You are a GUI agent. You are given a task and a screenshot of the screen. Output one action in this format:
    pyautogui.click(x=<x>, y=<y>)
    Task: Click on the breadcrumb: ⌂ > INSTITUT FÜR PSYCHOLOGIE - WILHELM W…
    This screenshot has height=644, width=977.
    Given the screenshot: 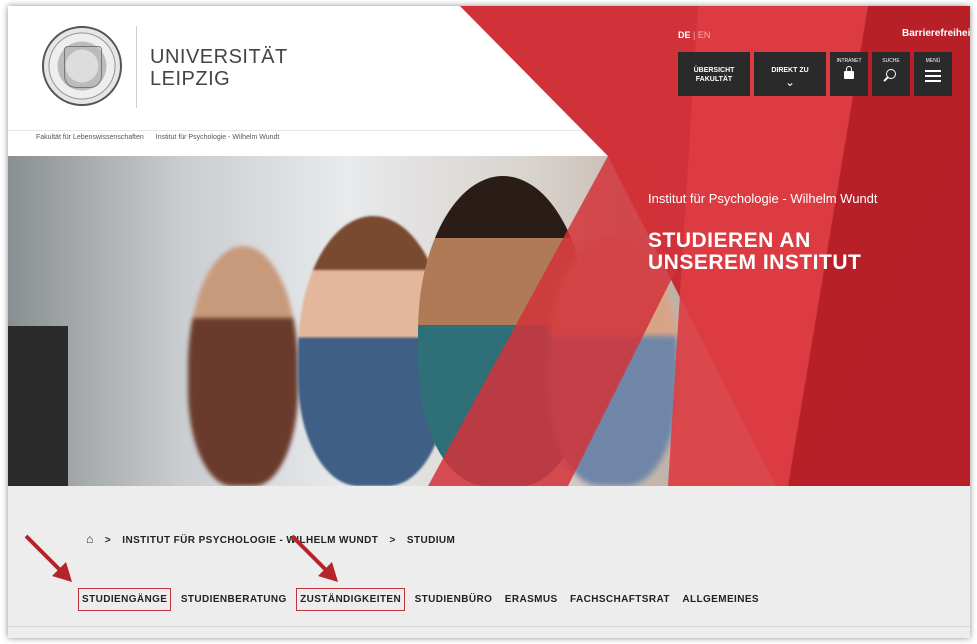 What is the action you would take?
    pyautogui.click(x=274, y=539)
    